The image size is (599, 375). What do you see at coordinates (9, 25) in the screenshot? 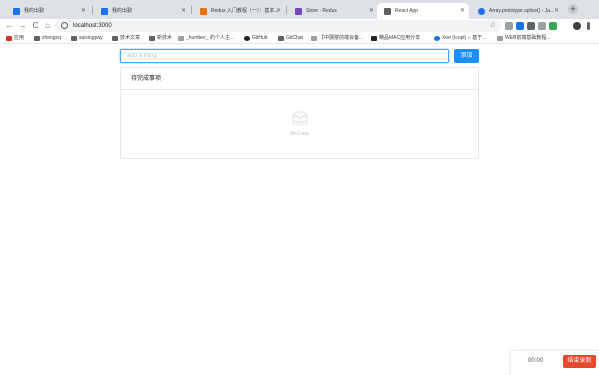
I see `back-arrow-icon: ←` at bounding box center [9, 25].